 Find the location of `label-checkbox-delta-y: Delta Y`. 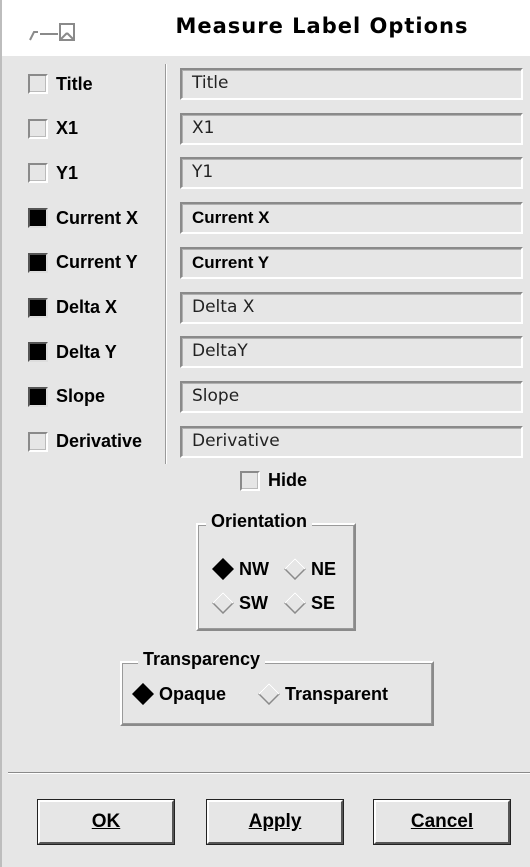

label-checkbox-delta-y: Delta Y is located at coordinates (72, 352).